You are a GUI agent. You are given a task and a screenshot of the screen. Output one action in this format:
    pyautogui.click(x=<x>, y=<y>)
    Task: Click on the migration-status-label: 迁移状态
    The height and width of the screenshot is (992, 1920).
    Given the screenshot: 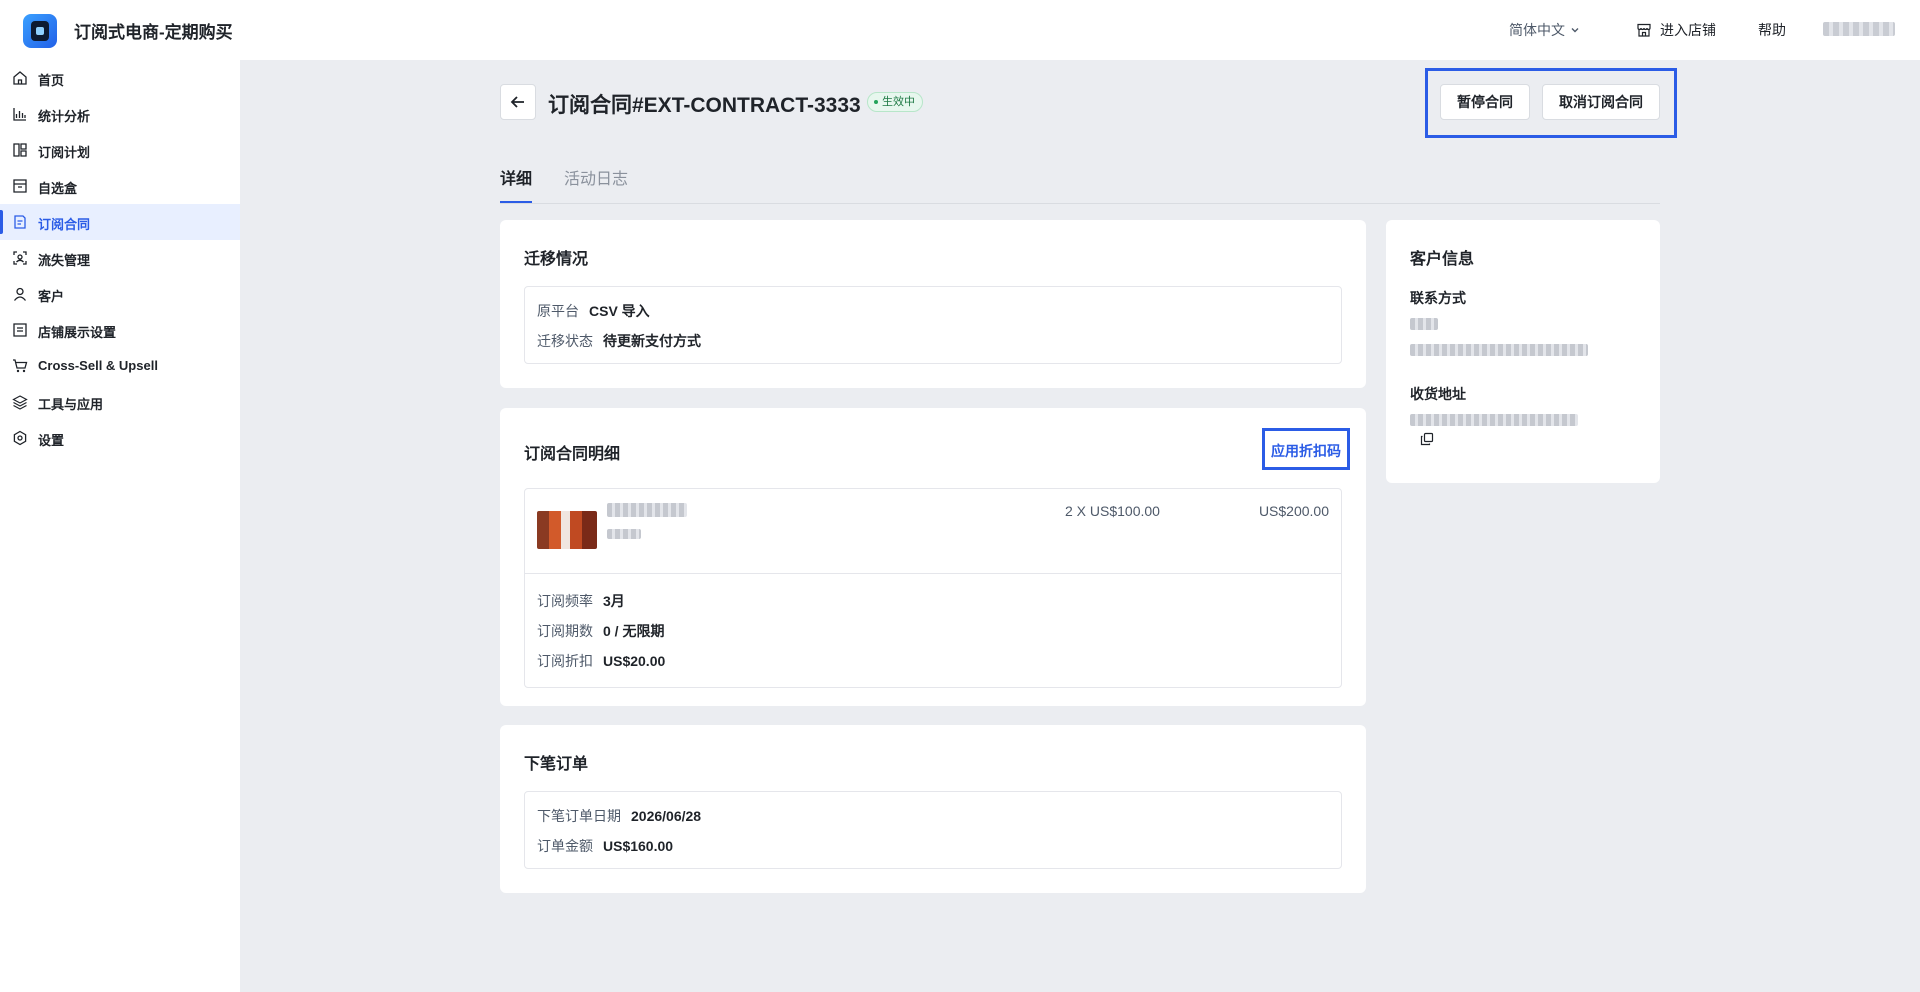 What is the action you would take?
    pyautogui.click(x=565, y=341)
    